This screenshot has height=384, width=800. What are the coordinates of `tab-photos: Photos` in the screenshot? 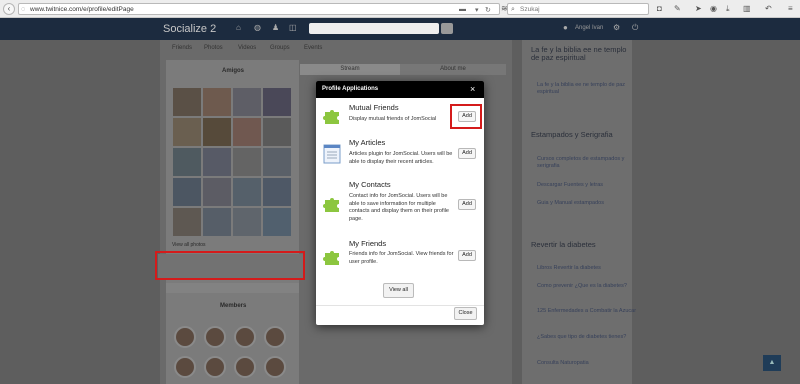 It's located at (213, 48).